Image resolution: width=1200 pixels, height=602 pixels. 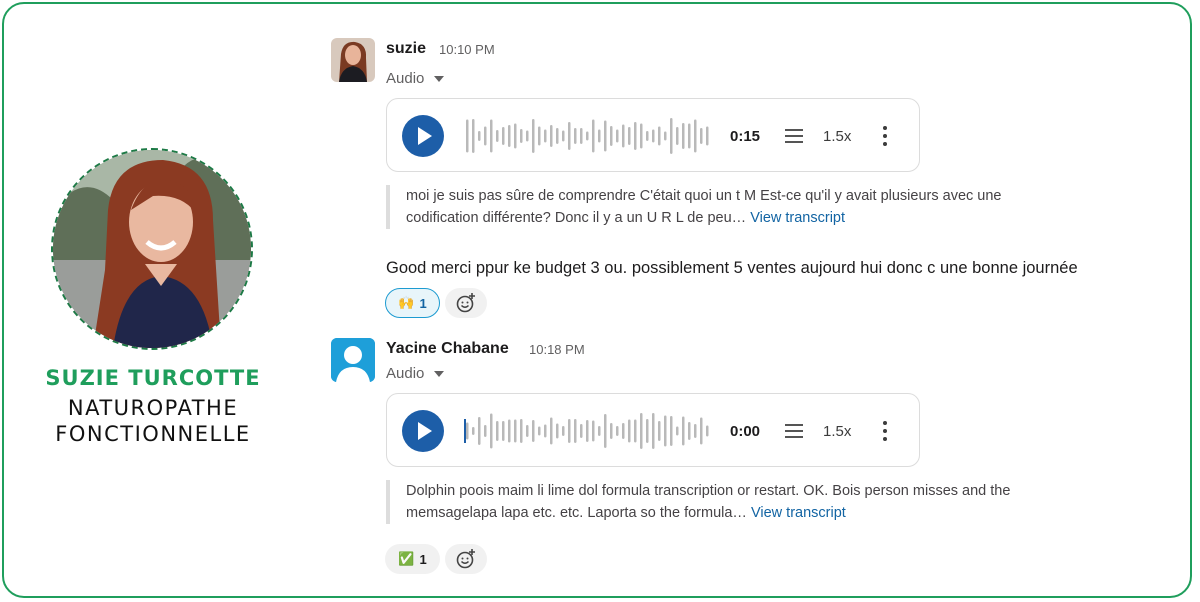 I want to click on profile-name: SUZIE TURCOTTE, so click(x=153, y=378).